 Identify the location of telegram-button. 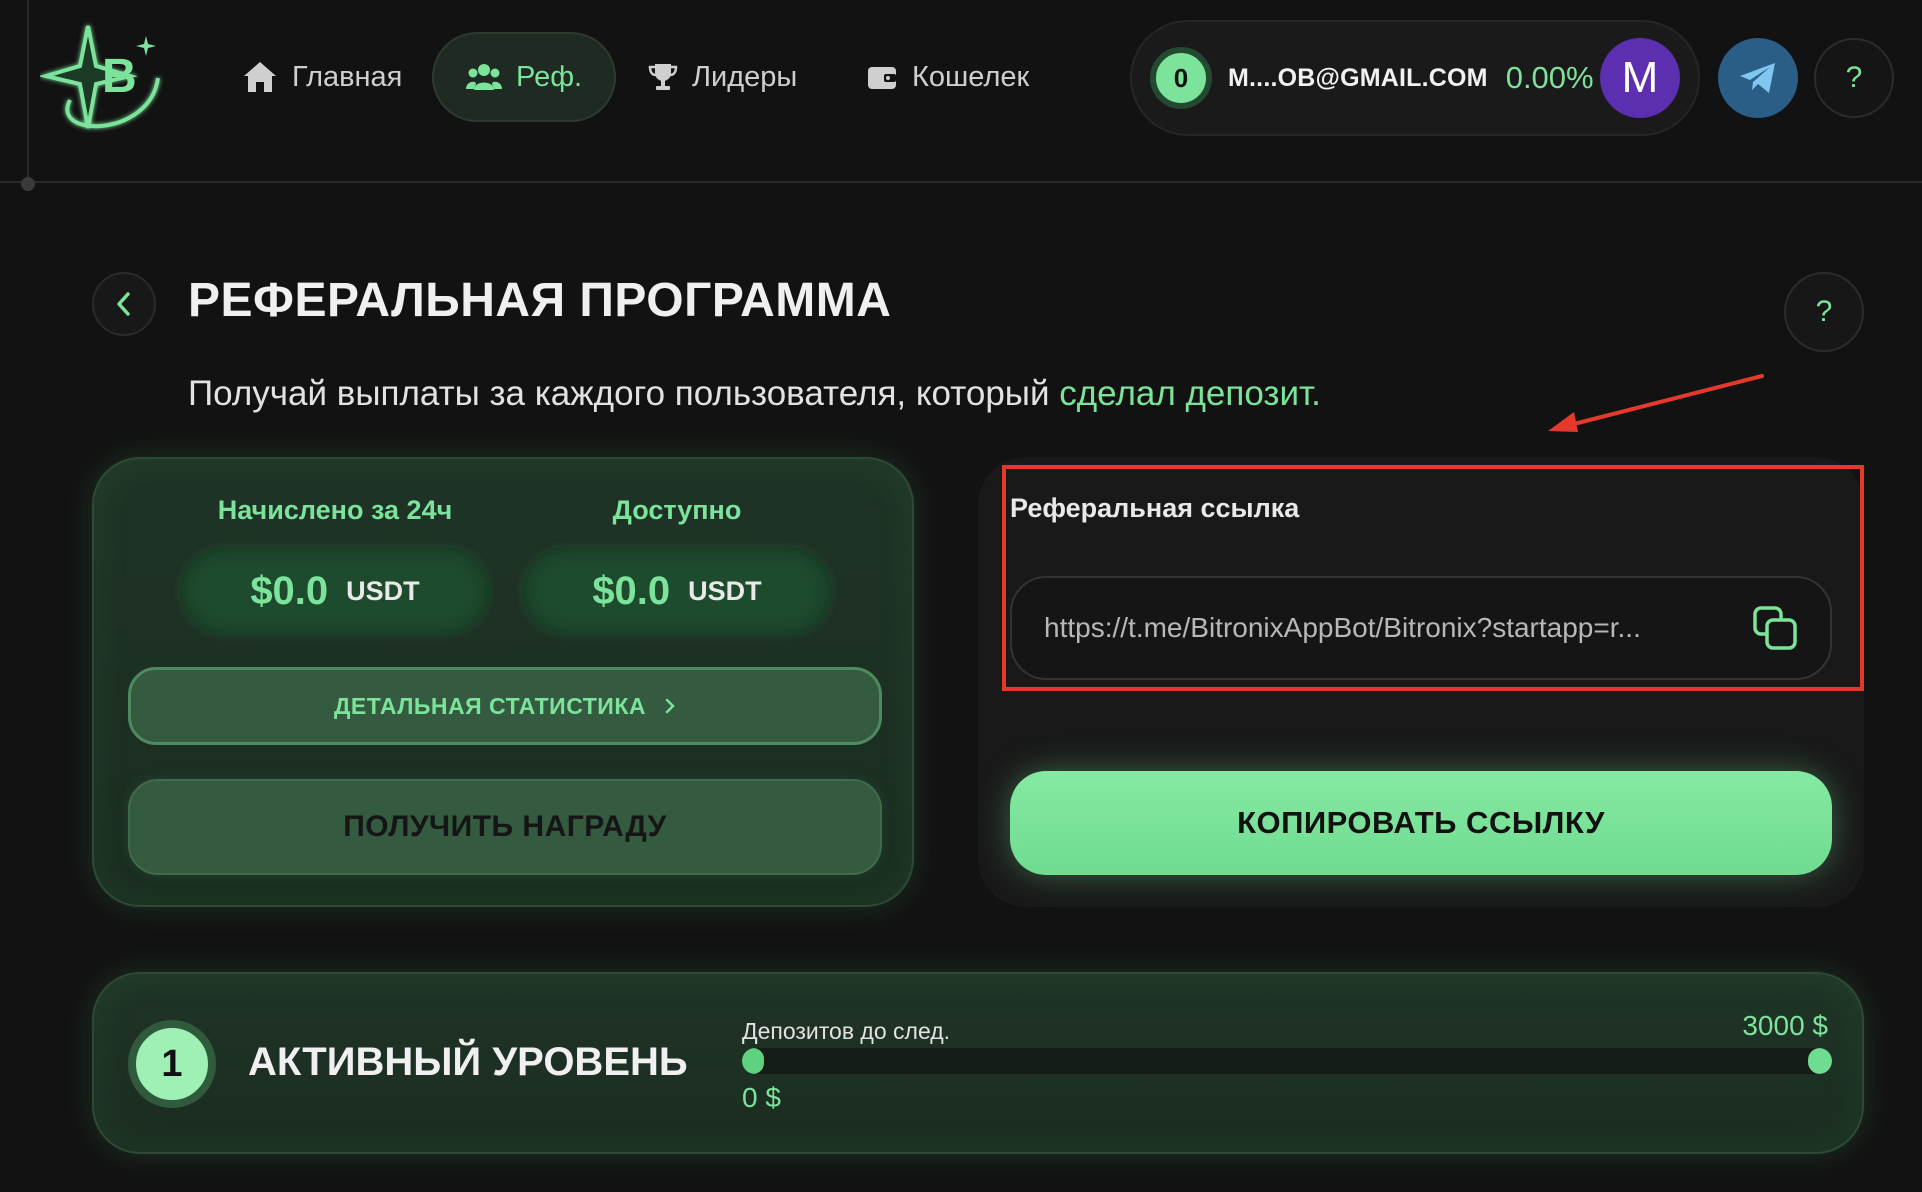
(1758, 78).